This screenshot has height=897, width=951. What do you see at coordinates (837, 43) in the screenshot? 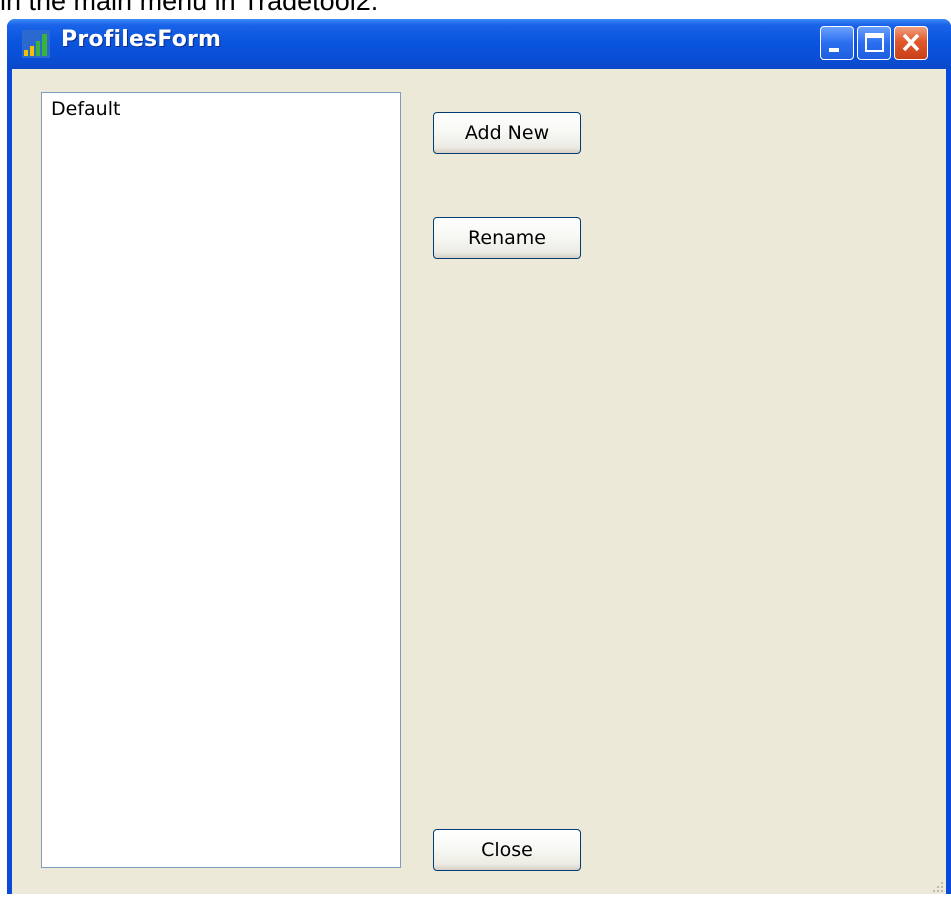
I see `minimize-button` at bounding box center [837, 43].